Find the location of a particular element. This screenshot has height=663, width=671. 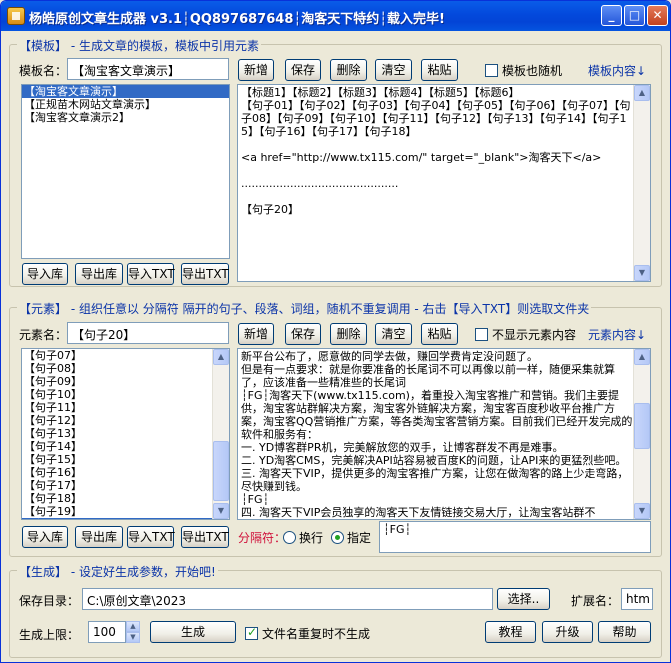

app-icon is located at coordinates (16, 16).